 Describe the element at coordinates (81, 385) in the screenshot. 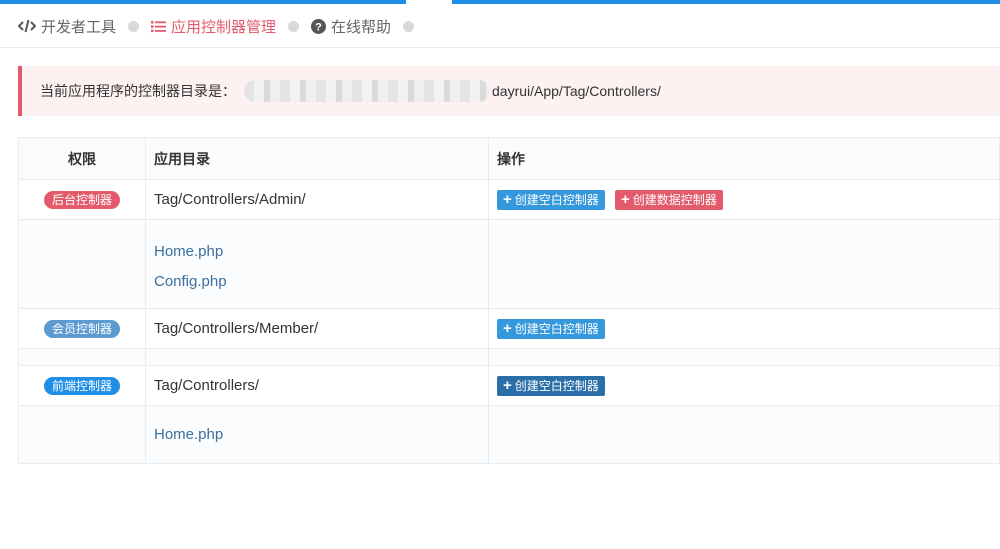

I see `frontend-controller-badge: 前端控制器` at that location.